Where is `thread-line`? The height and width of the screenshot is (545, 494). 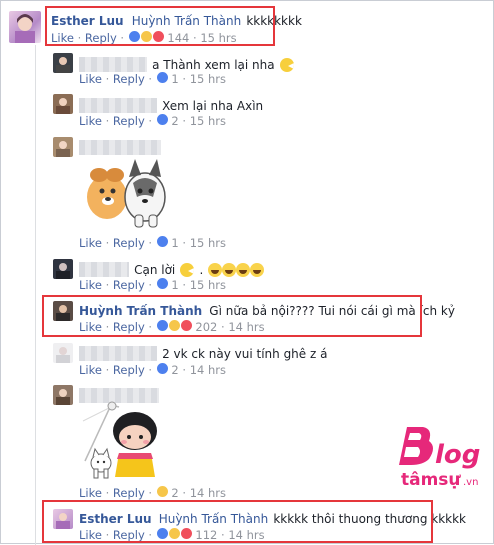 thread-line is located at coordinates (35, 295).